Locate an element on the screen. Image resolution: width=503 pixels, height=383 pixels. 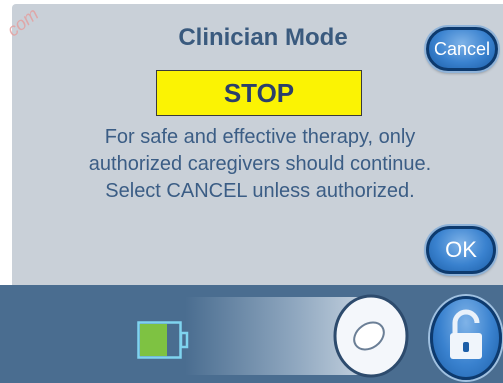
battery-icon is located at coordinates (163, 340).